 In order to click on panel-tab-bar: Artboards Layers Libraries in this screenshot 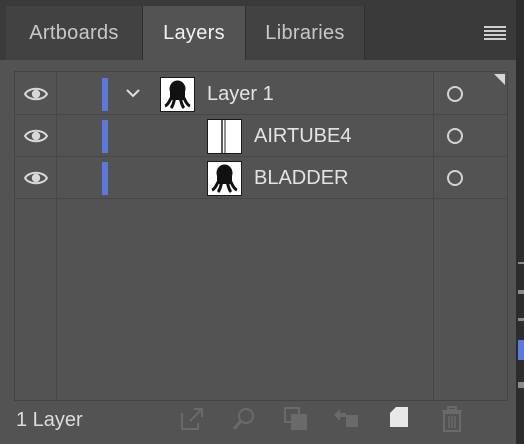, I will do `click(258, 30)`.